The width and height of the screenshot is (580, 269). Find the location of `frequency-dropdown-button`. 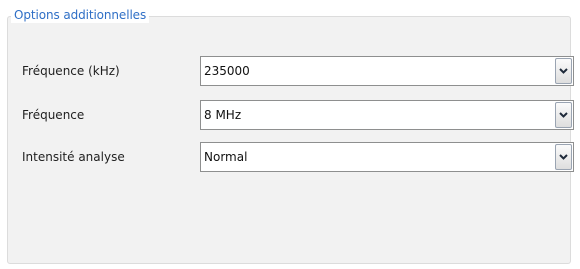

frequency-dropdown-button is located at coordinates (563, 115).